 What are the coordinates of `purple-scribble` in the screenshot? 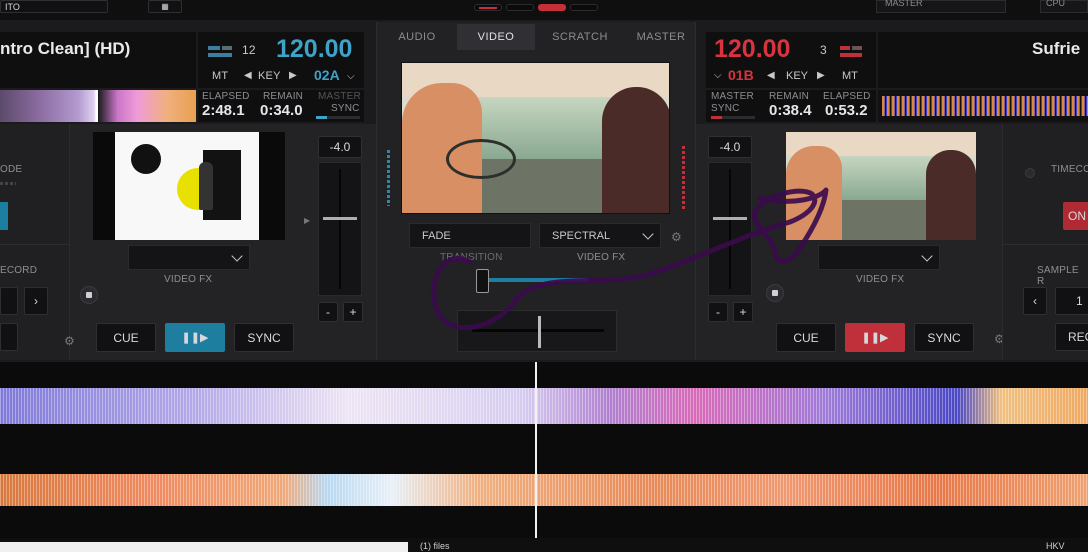 It's located at (630, 259).